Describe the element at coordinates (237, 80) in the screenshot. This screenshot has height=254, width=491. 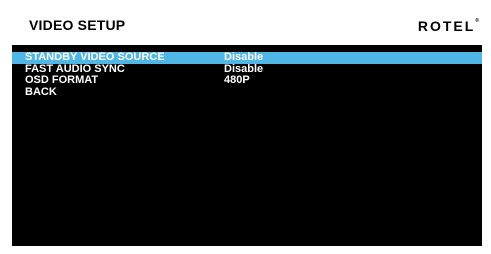
I see `menu-item-value: 480P` at that location.